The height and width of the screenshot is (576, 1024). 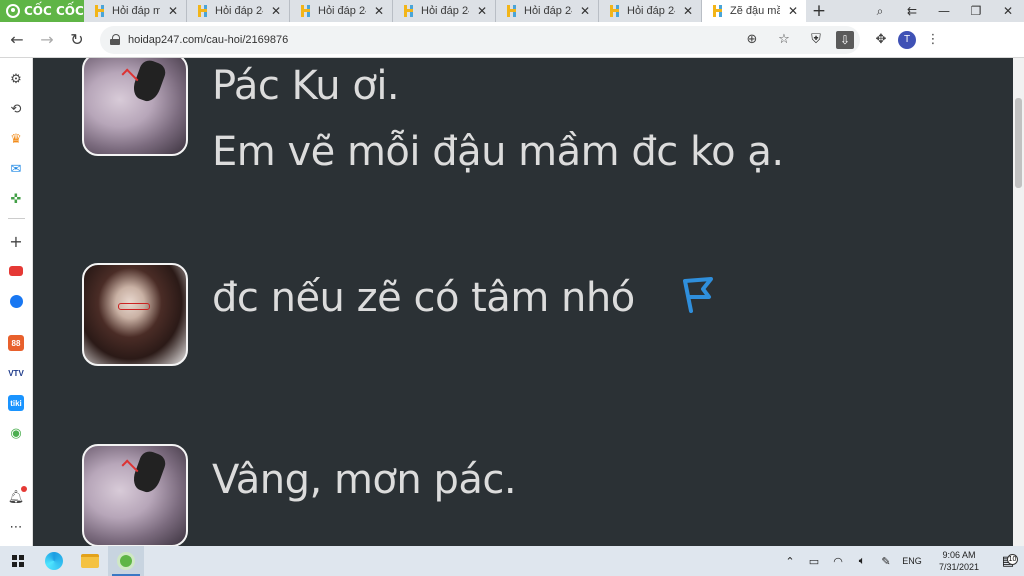 What do you see at coordinates (784, 39) in the screenshot?
I see `bookmark-star-icon: ☆` at bounding box center [784, 39].